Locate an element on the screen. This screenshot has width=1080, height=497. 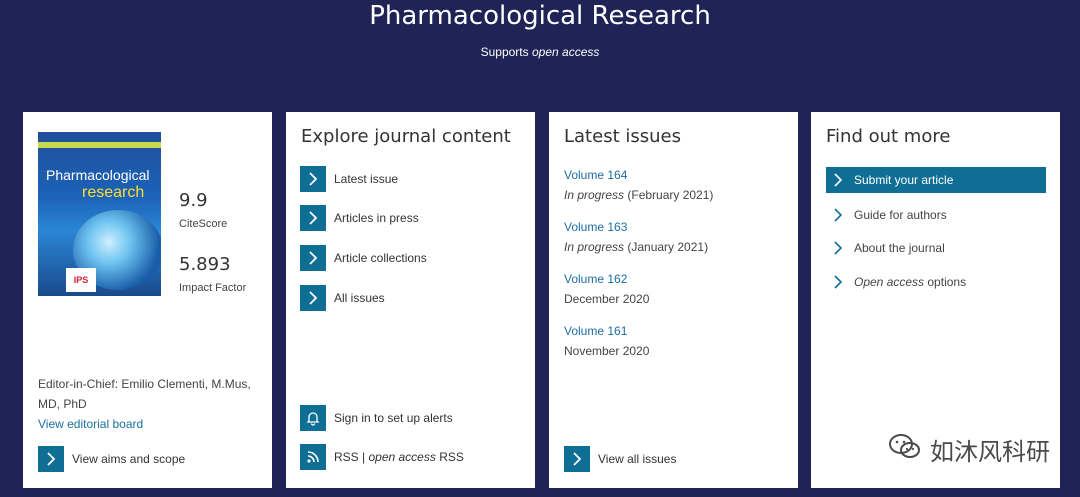
volume-163-status: In progress (January 2021) is located at coordinates (636, 247).